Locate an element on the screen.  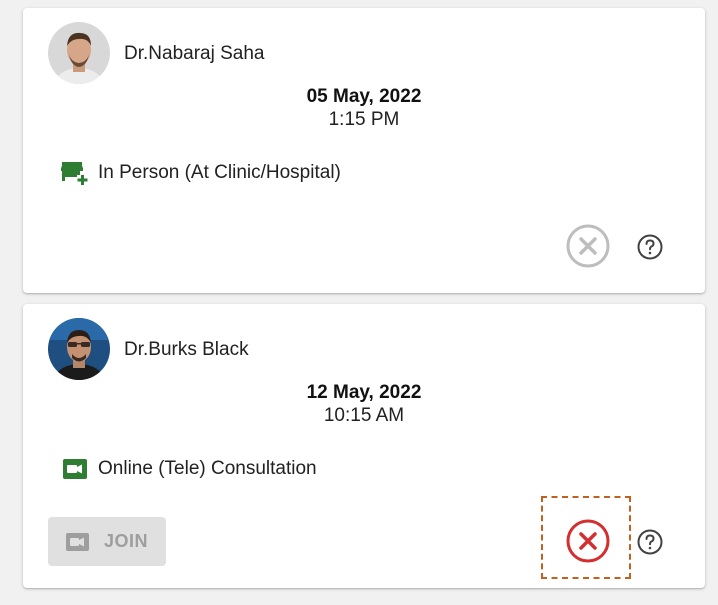
consultation-mode: In Person (At Clinic/Hospital) is located at coordinates (201, 173).